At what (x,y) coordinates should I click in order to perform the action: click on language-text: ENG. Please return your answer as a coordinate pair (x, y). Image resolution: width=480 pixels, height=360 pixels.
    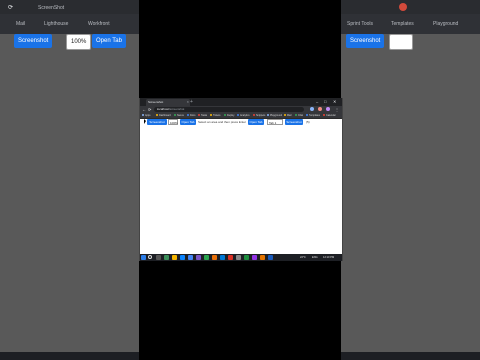
    Looking at the image, I should click on (315, 257).